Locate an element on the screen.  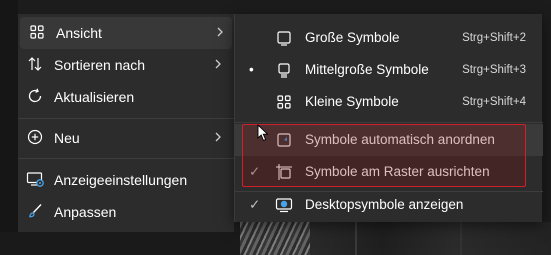
desktop-icons-icon is located at coordinates (284, 205).